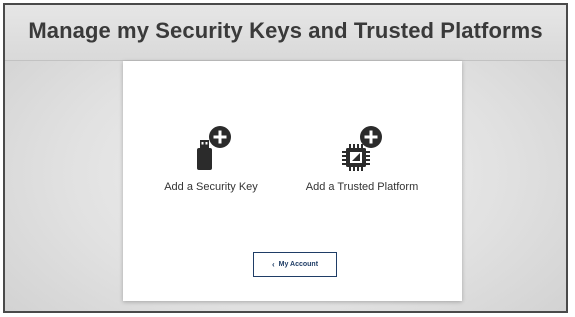 Image resolution: width=575 pixels, height=317 pixels. Describe the element at coordinates (273, 264) in the screenshot. I see `chevron-left-icon: ‹` at that location.